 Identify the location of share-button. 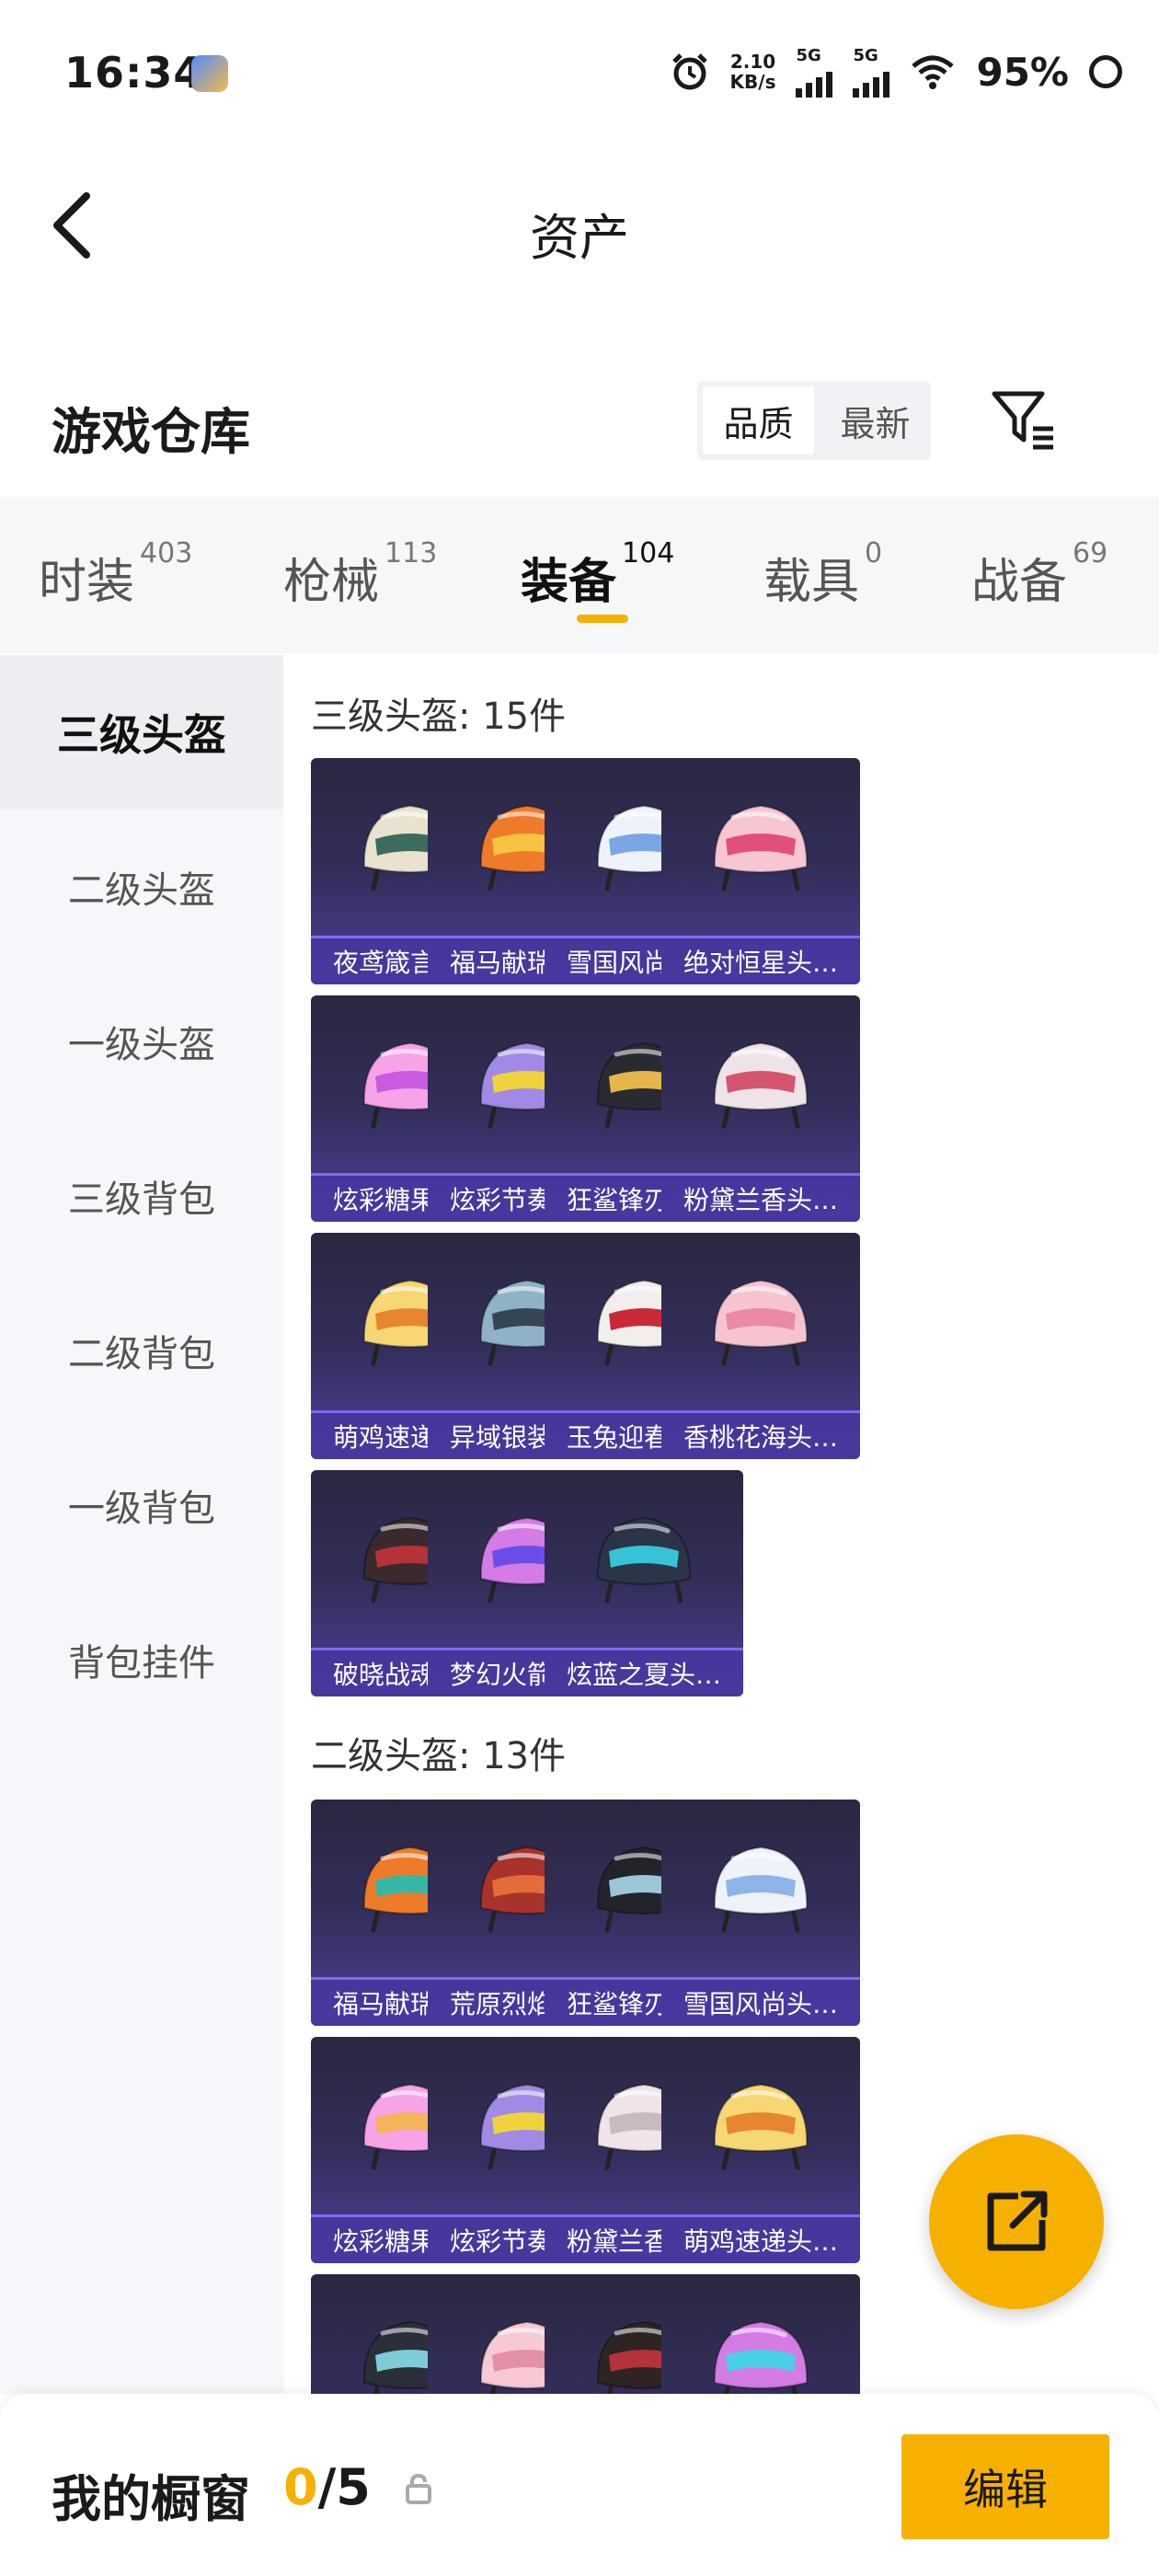
(1016, 2221).